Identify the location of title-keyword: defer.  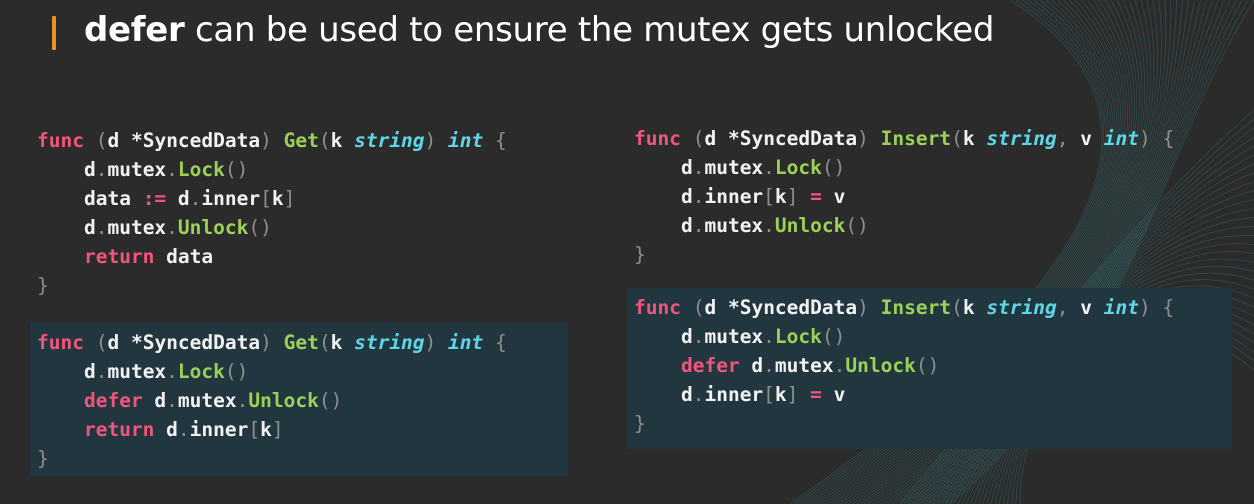
(134, 30).